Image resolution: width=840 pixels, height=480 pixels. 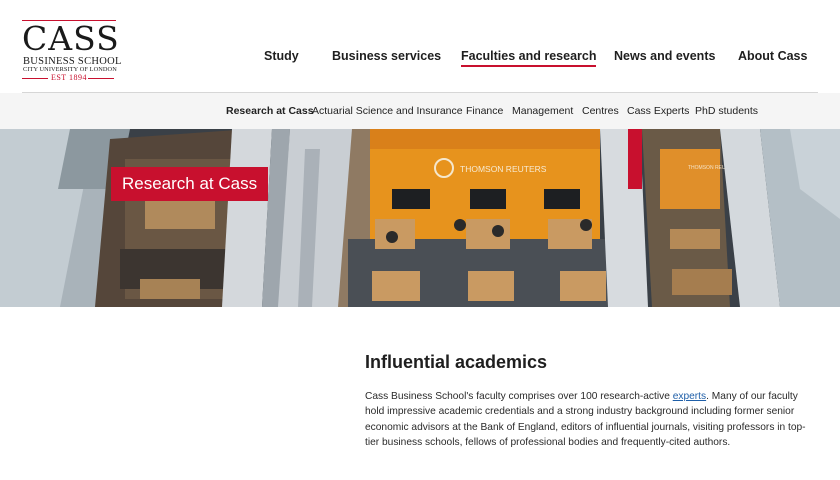 What do you see at coordinates (101, 78) in the screenshot?
I see `logo-est-line-right` at bounding box center [101, 78].